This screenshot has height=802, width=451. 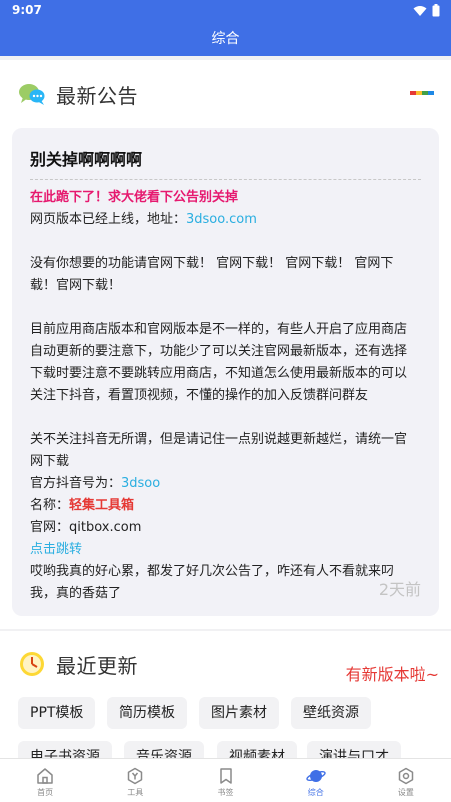 I want to click on nav-settings-label: 设置, so click(x=405, y=792).